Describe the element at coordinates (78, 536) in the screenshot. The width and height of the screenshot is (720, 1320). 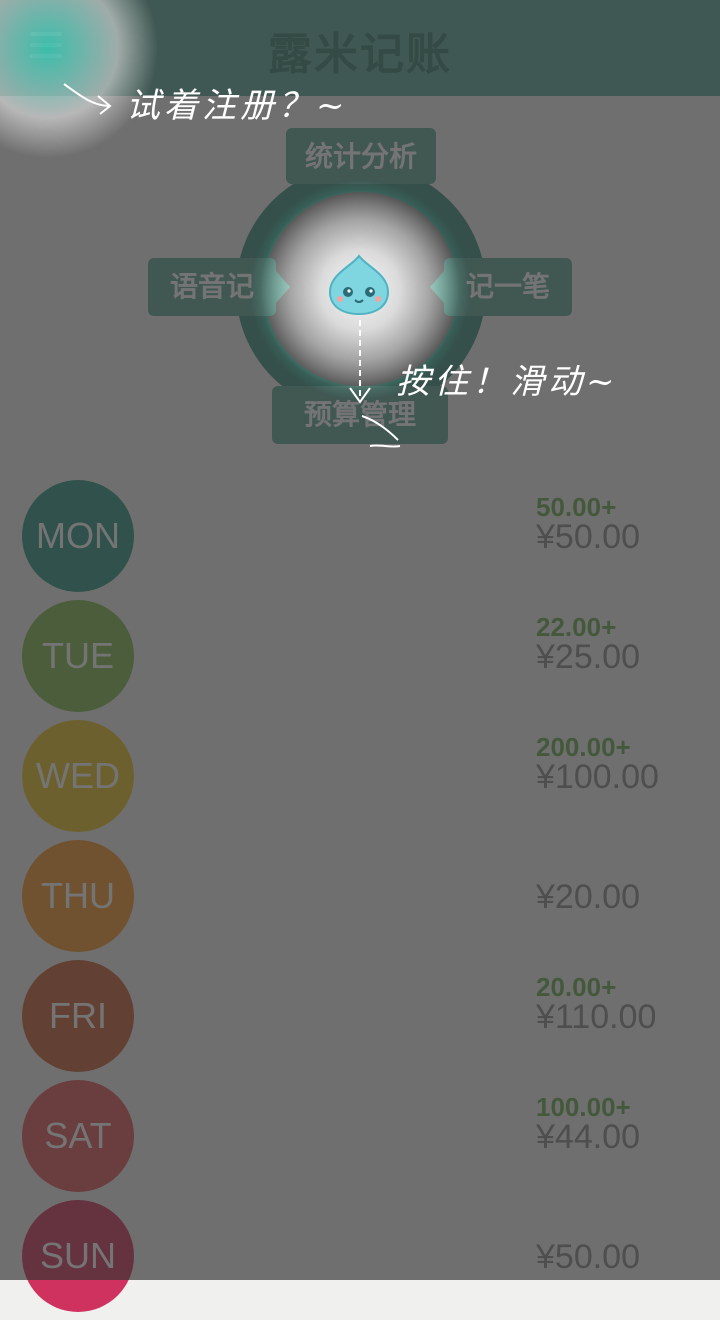
I see `day-badge: MON` at that location.